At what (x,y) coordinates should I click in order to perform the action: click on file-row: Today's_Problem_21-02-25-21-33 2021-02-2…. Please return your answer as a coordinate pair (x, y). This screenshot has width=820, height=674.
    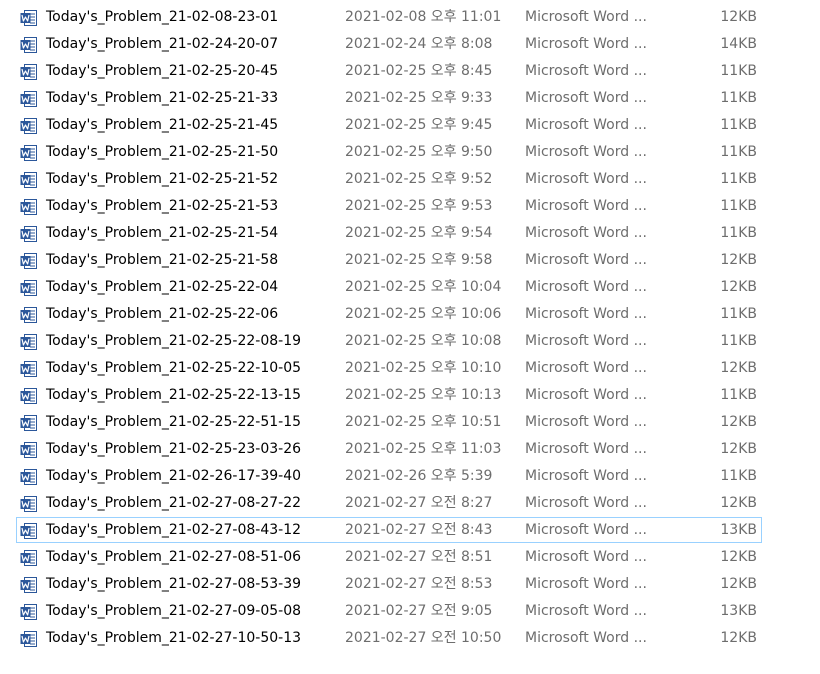
    Looking at the image, I should click on (410, 98).